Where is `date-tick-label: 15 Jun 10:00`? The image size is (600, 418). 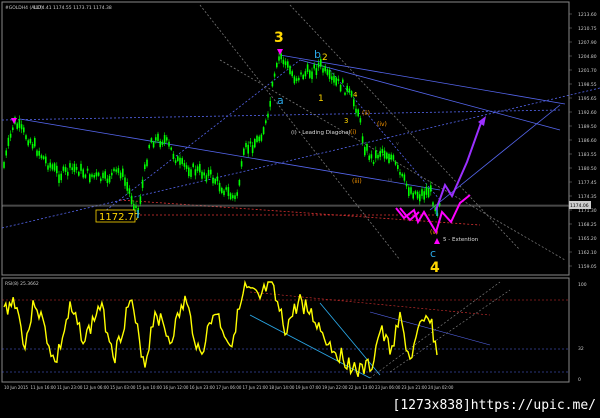
date-tick-label: 15 Jun 10:00 is located at coordinates (150, 387).